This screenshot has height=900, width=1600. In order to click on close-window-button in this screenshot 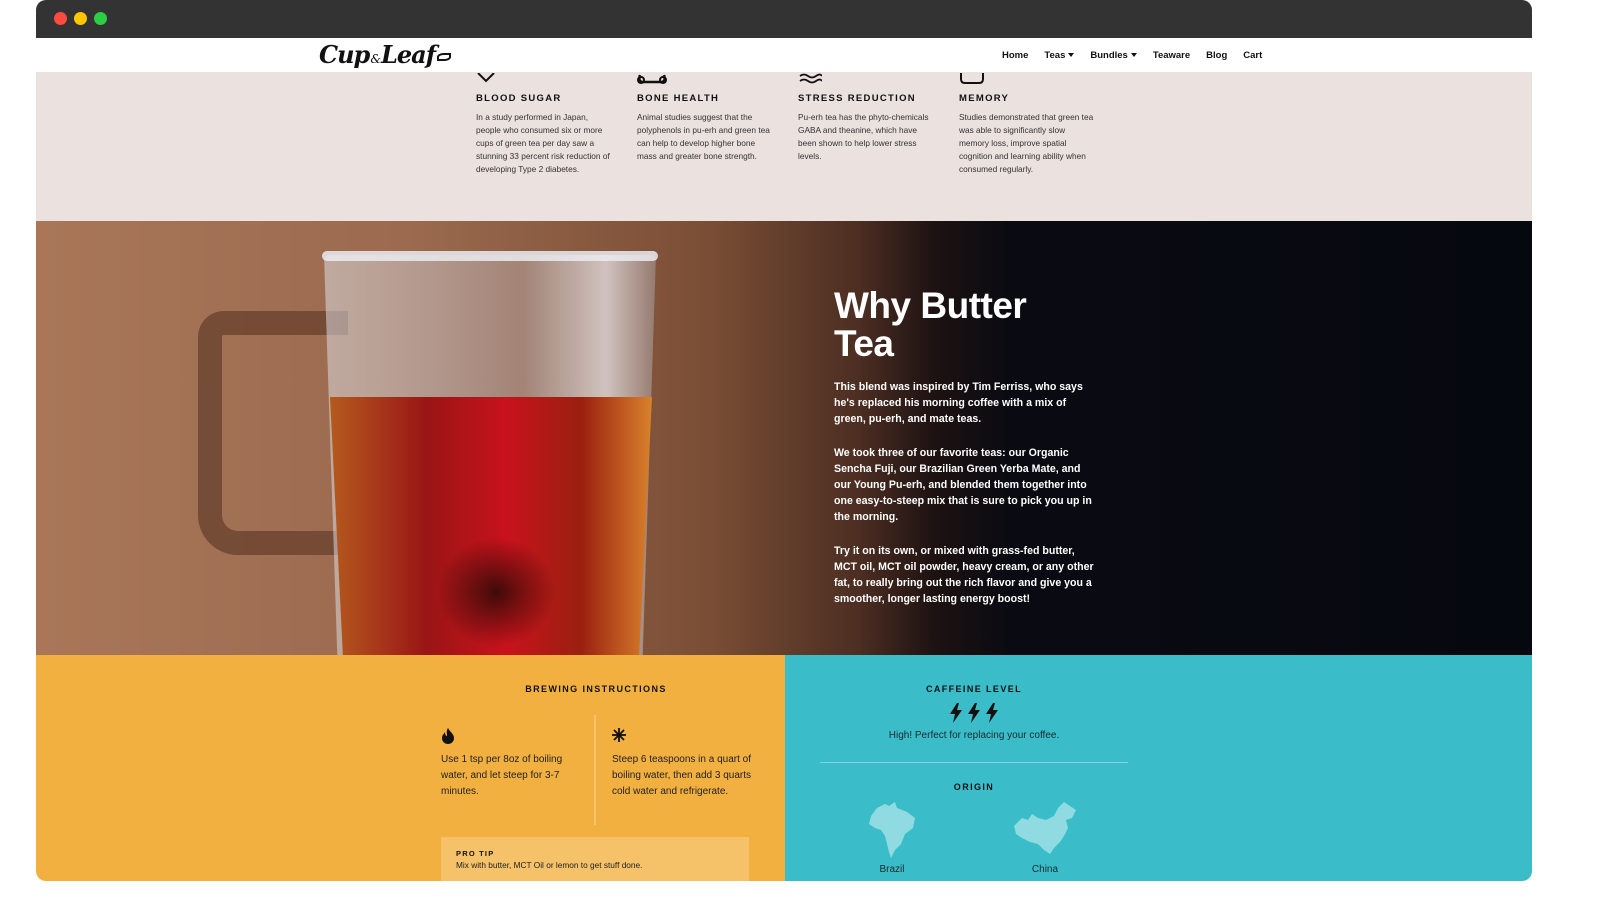, I will do `click(60, 18)`.